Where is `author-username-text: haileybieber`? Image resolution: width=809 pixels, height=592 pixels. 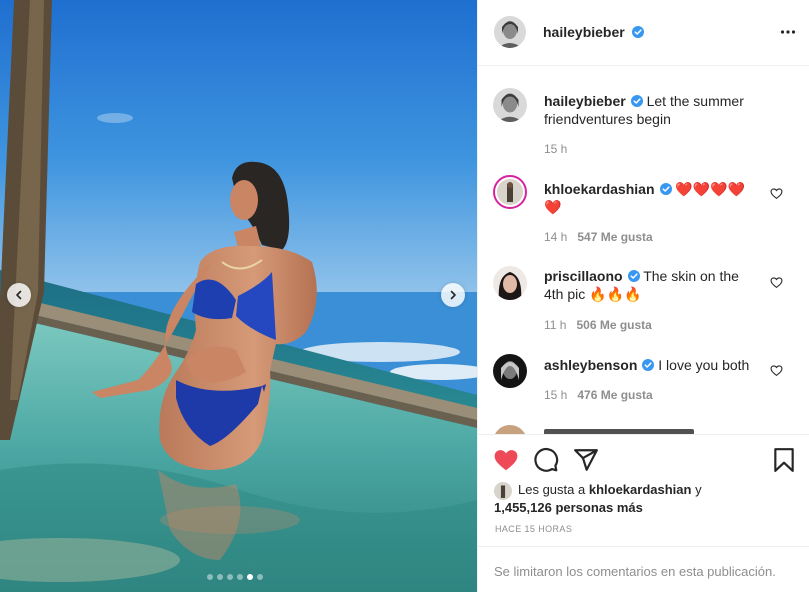
author-username-text: haileybieber is located at coordinates (584, 32).